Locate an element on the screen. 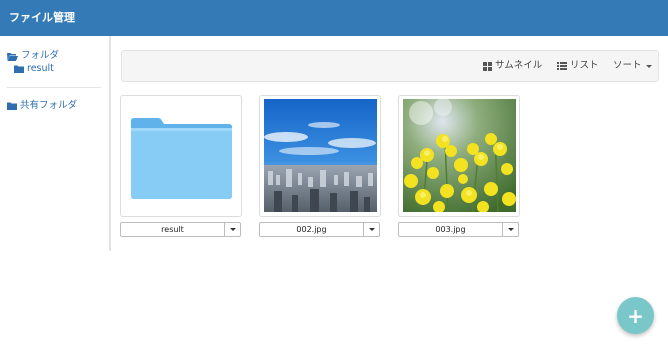 This screenshot has height=349, width=668. sidebar-item-label: result is located at coordinates (40, 68).